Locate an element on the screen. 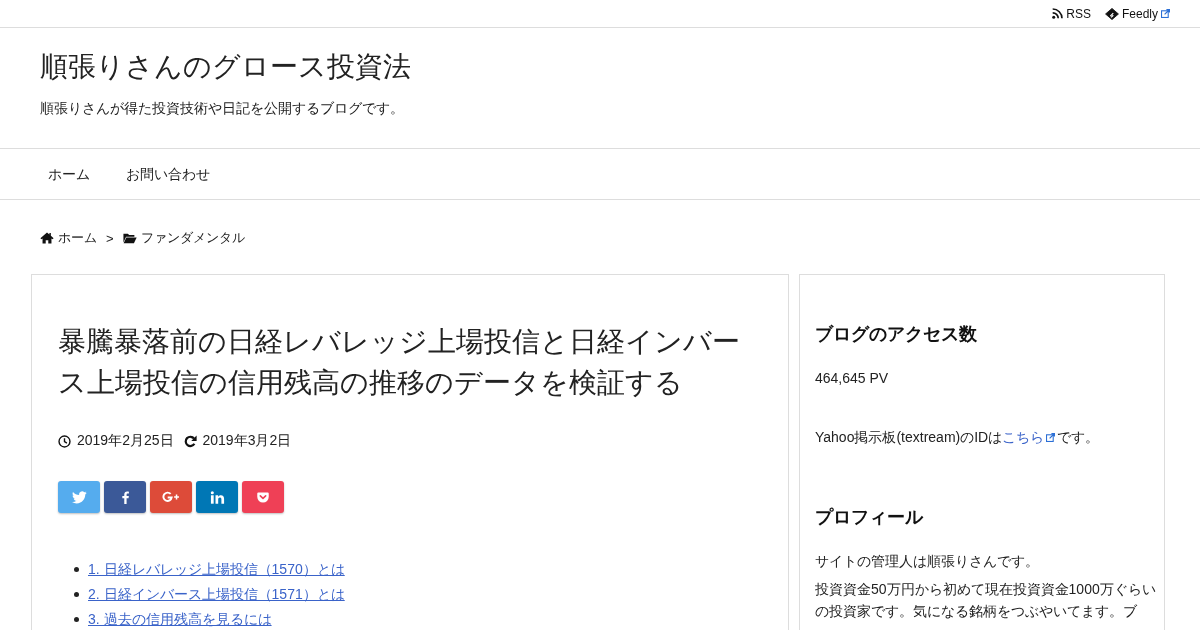 This screenshot has width=1200, height=630. nav-link: お問い合わせ is located at coordinates (168, 174).